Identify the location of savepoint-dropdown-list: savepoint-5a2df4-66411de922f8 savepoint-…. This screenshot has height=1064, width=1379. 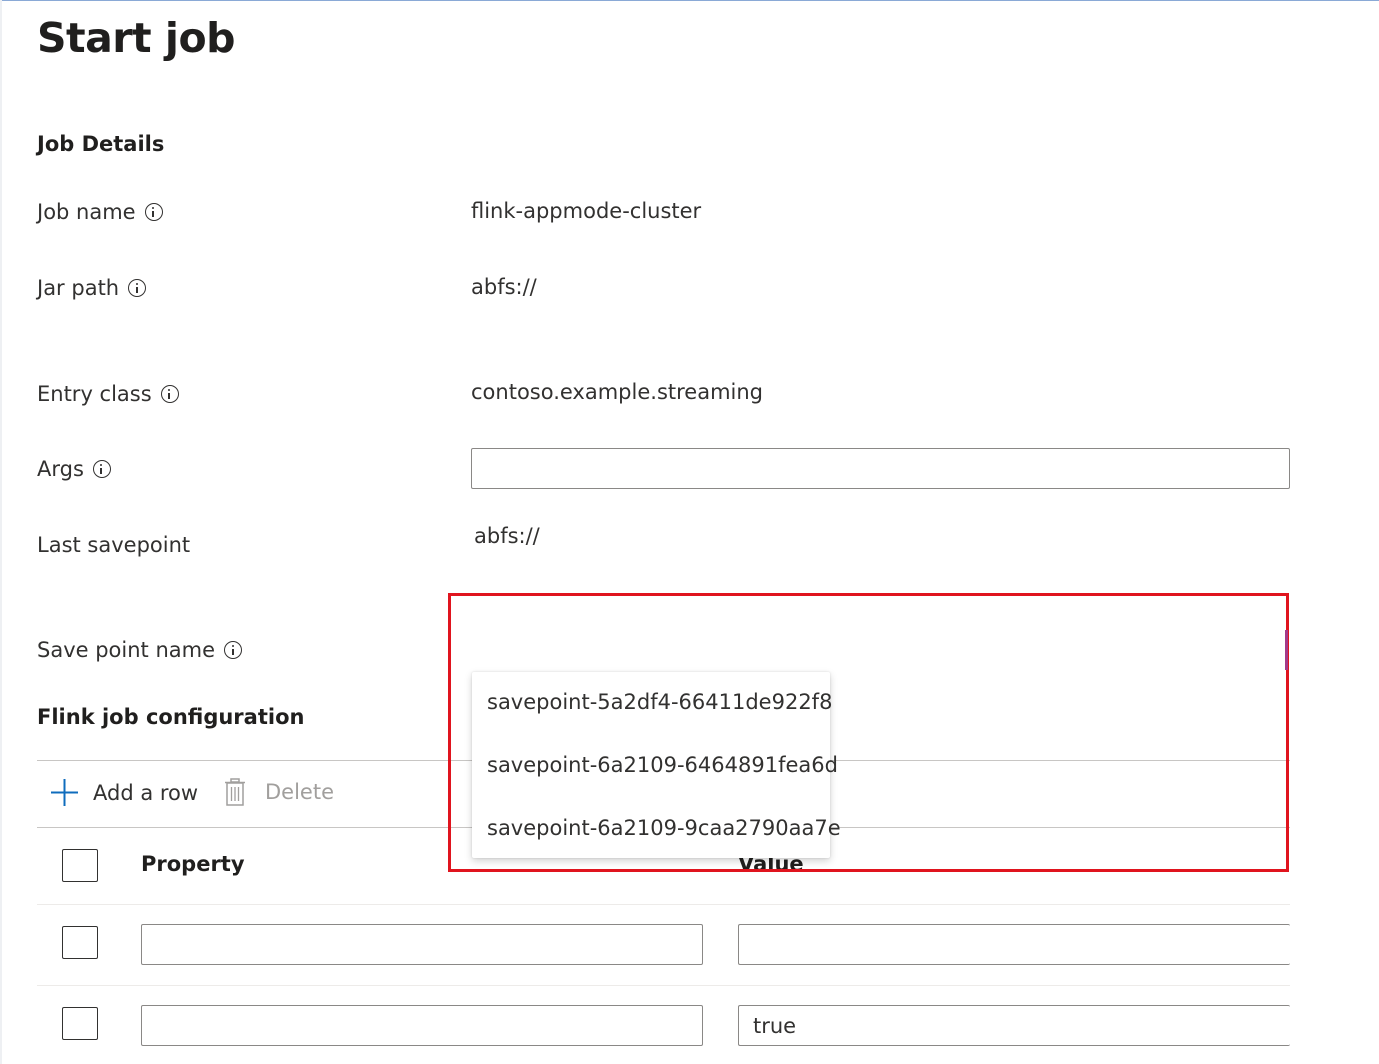
(656, 765).